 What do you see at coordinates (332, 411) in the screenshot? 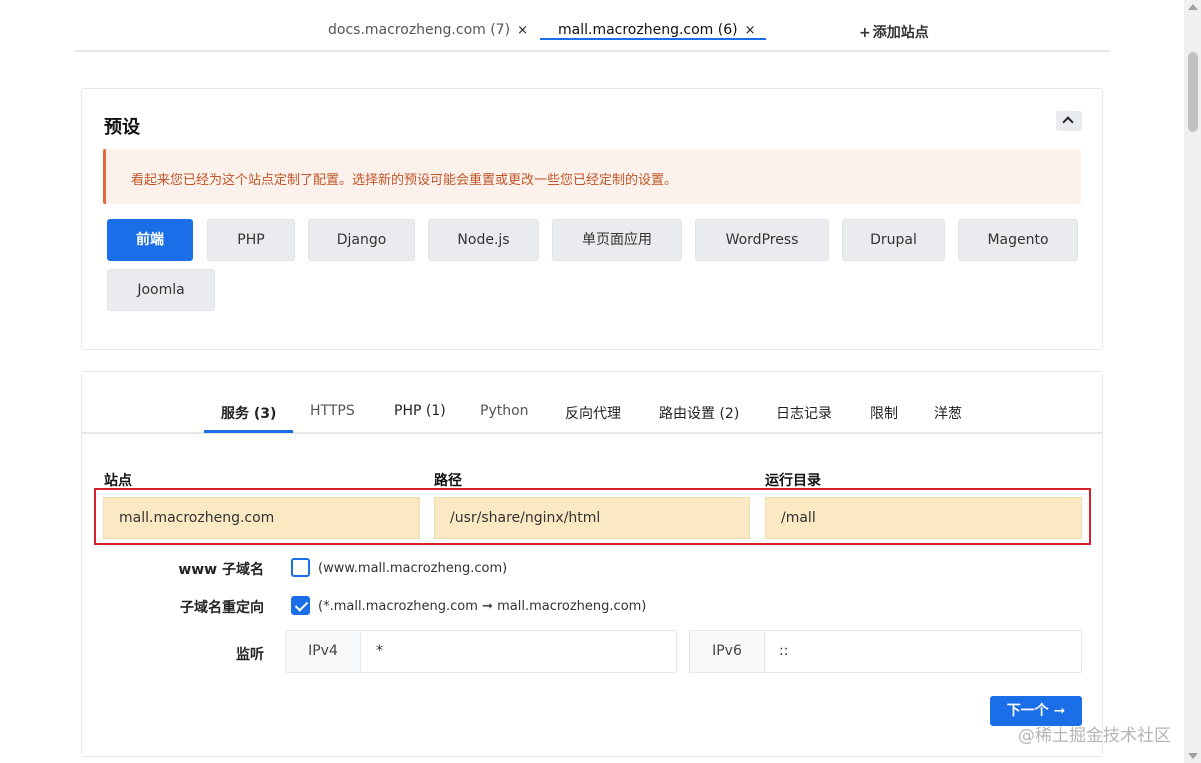
I see `tab-https: HTTPS` at bounding box center [332, 411].